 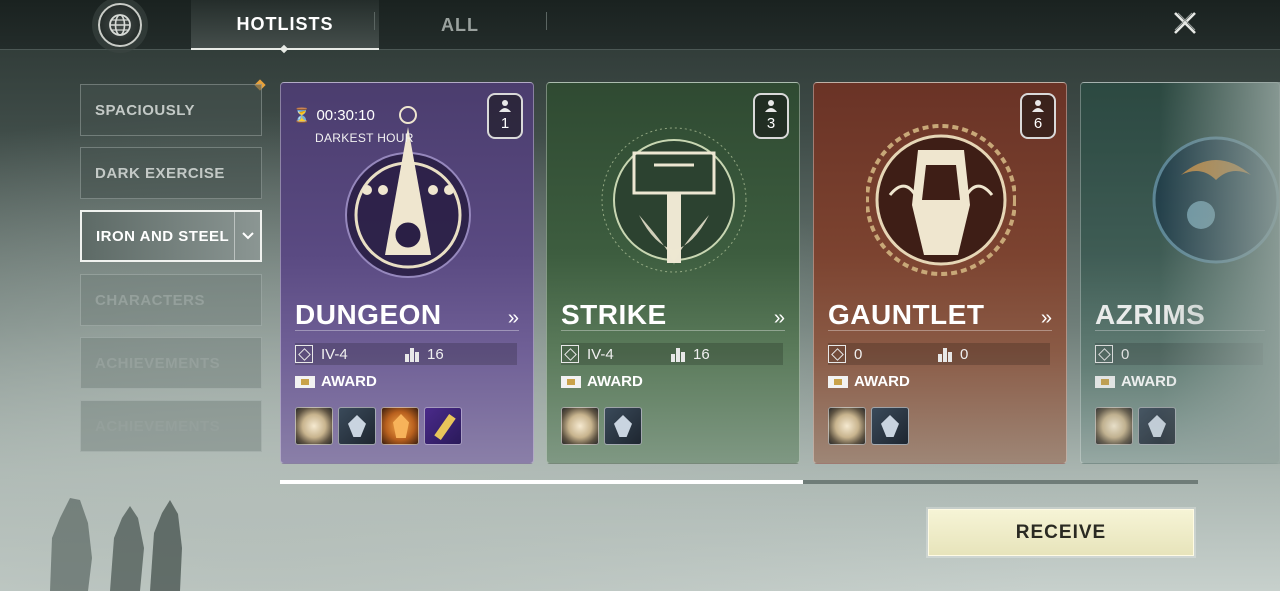 What do you see at coordinates (285, 25) in the screenshot?
I see `tab-hotlists: HOTLISTS` at bounding box center [285, 25].